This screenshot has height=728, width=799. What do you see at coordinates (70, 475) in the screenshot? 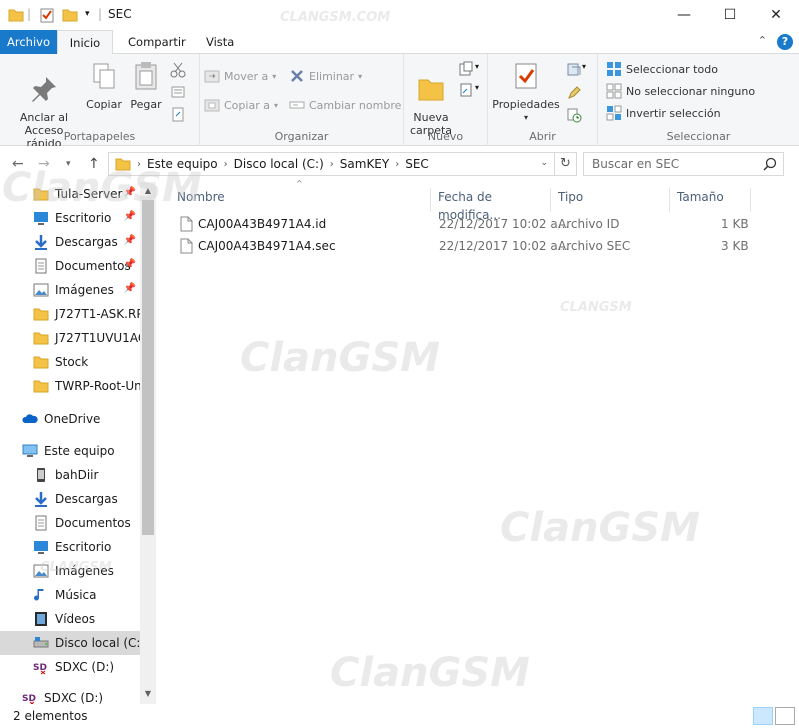
I see `nav-item-bahdiir: bahDiir` at bounding box center [70, 475].